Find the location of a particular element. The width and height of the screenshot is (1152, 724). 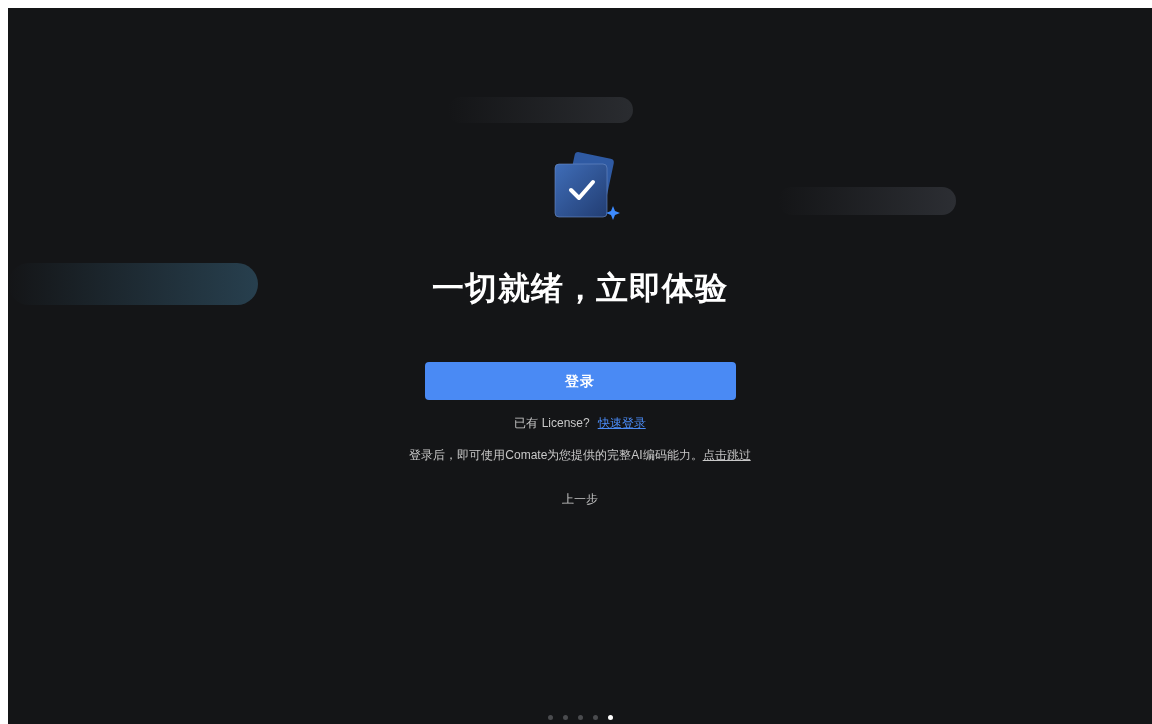

quick-login-link: 快速登录 is located at coordinates (621, 423).